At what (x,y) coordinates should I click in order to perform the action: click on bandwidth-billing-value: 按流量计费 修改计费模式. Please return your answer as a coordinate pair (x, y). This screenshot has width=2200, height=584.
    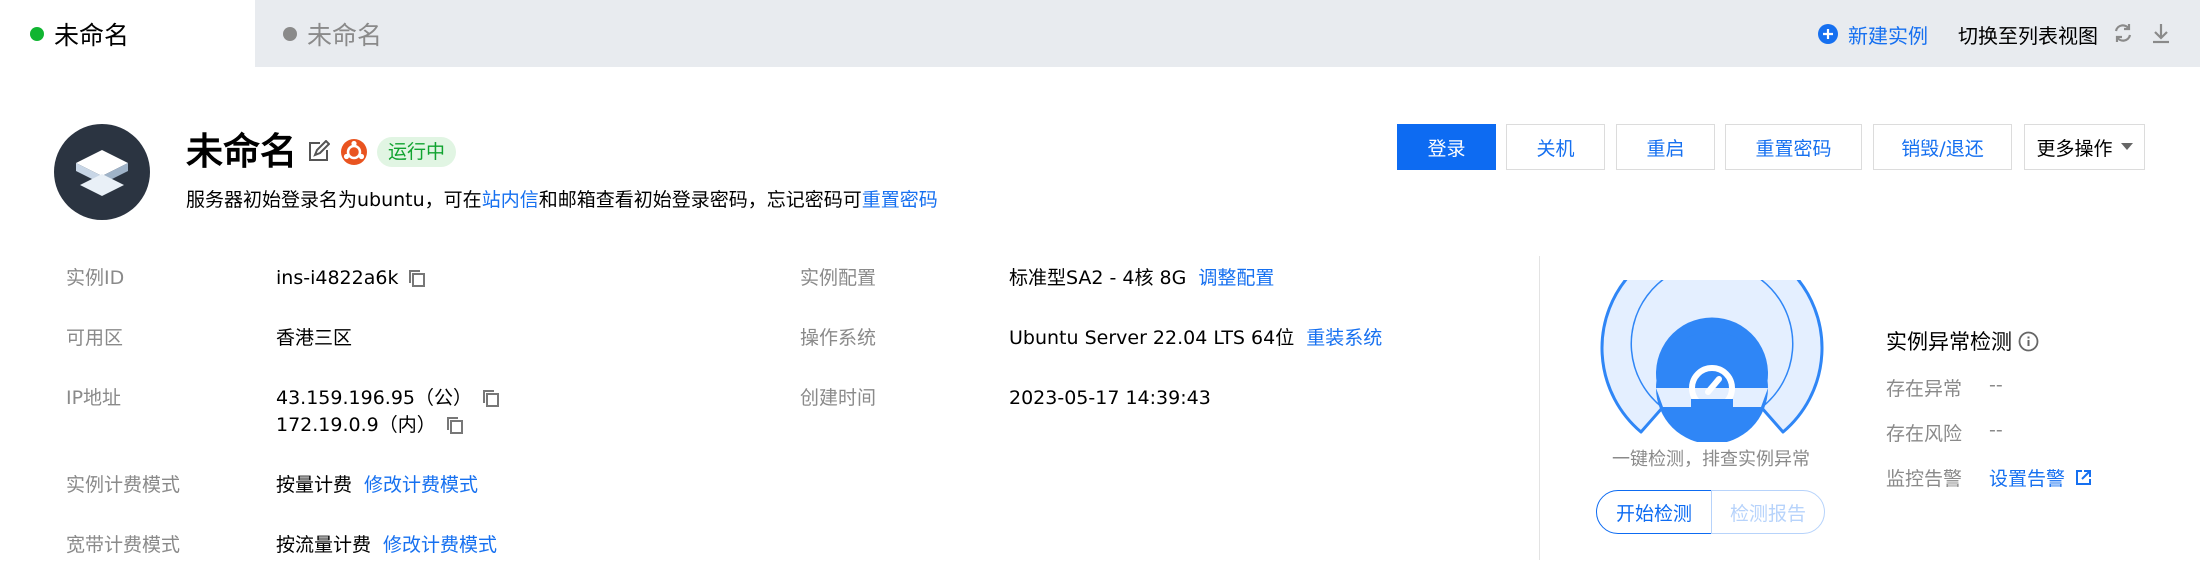
    Looking at the image, I should click on (386, 545).